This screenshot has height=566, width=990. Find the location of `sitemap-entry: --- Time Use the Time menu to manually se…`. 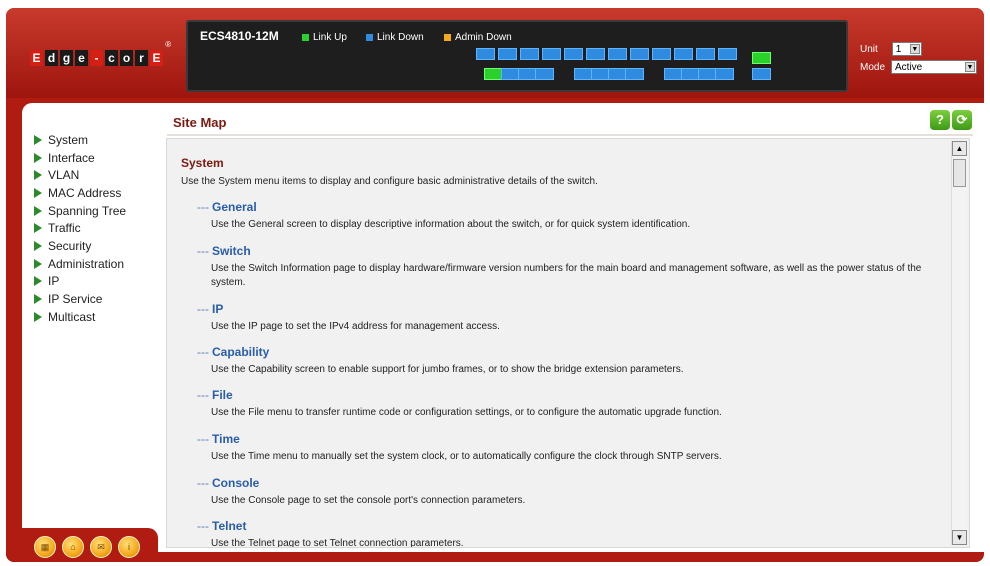

sitemap-entry: --- Time Use the Time menu to manually se… is located at coordinates (567, 448).